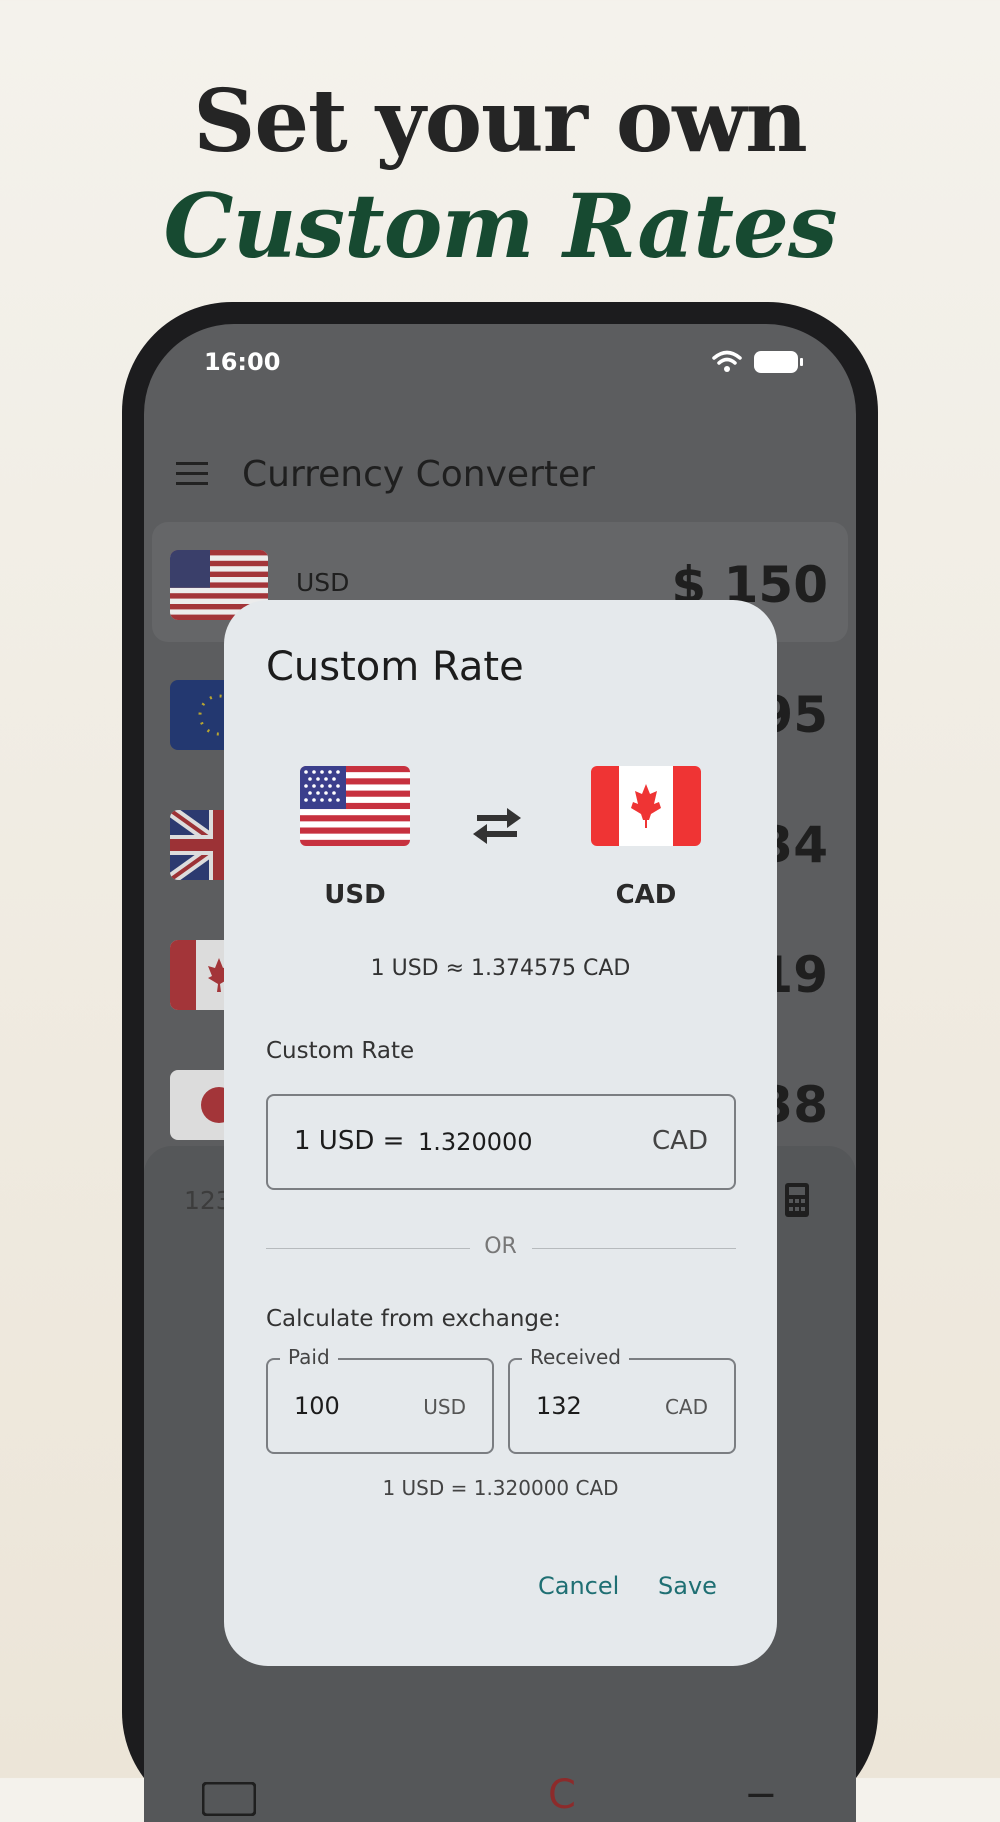 This screenshot has height=1822, width=1000. What do you see at coordinates (680, 1141) in the screenshot?
I see `custom-rate-suffix: CAD` at bounding box center [680, 1141].